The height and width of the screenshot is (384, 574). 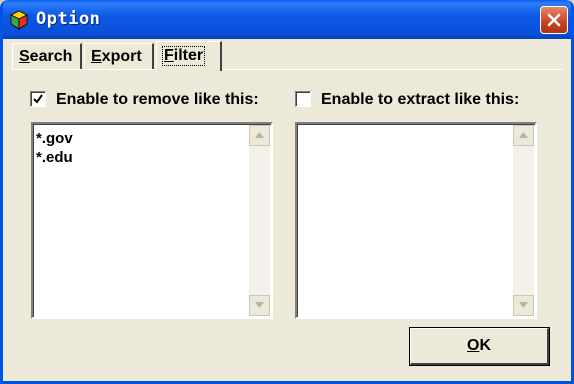 I want to click on tab-filter: Filter, so click(x=189, y=56).